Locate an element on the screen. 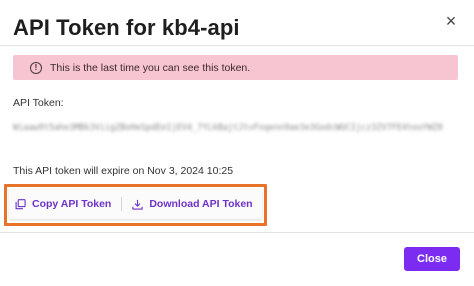  copy-icon is located at coordinates (20, 203).